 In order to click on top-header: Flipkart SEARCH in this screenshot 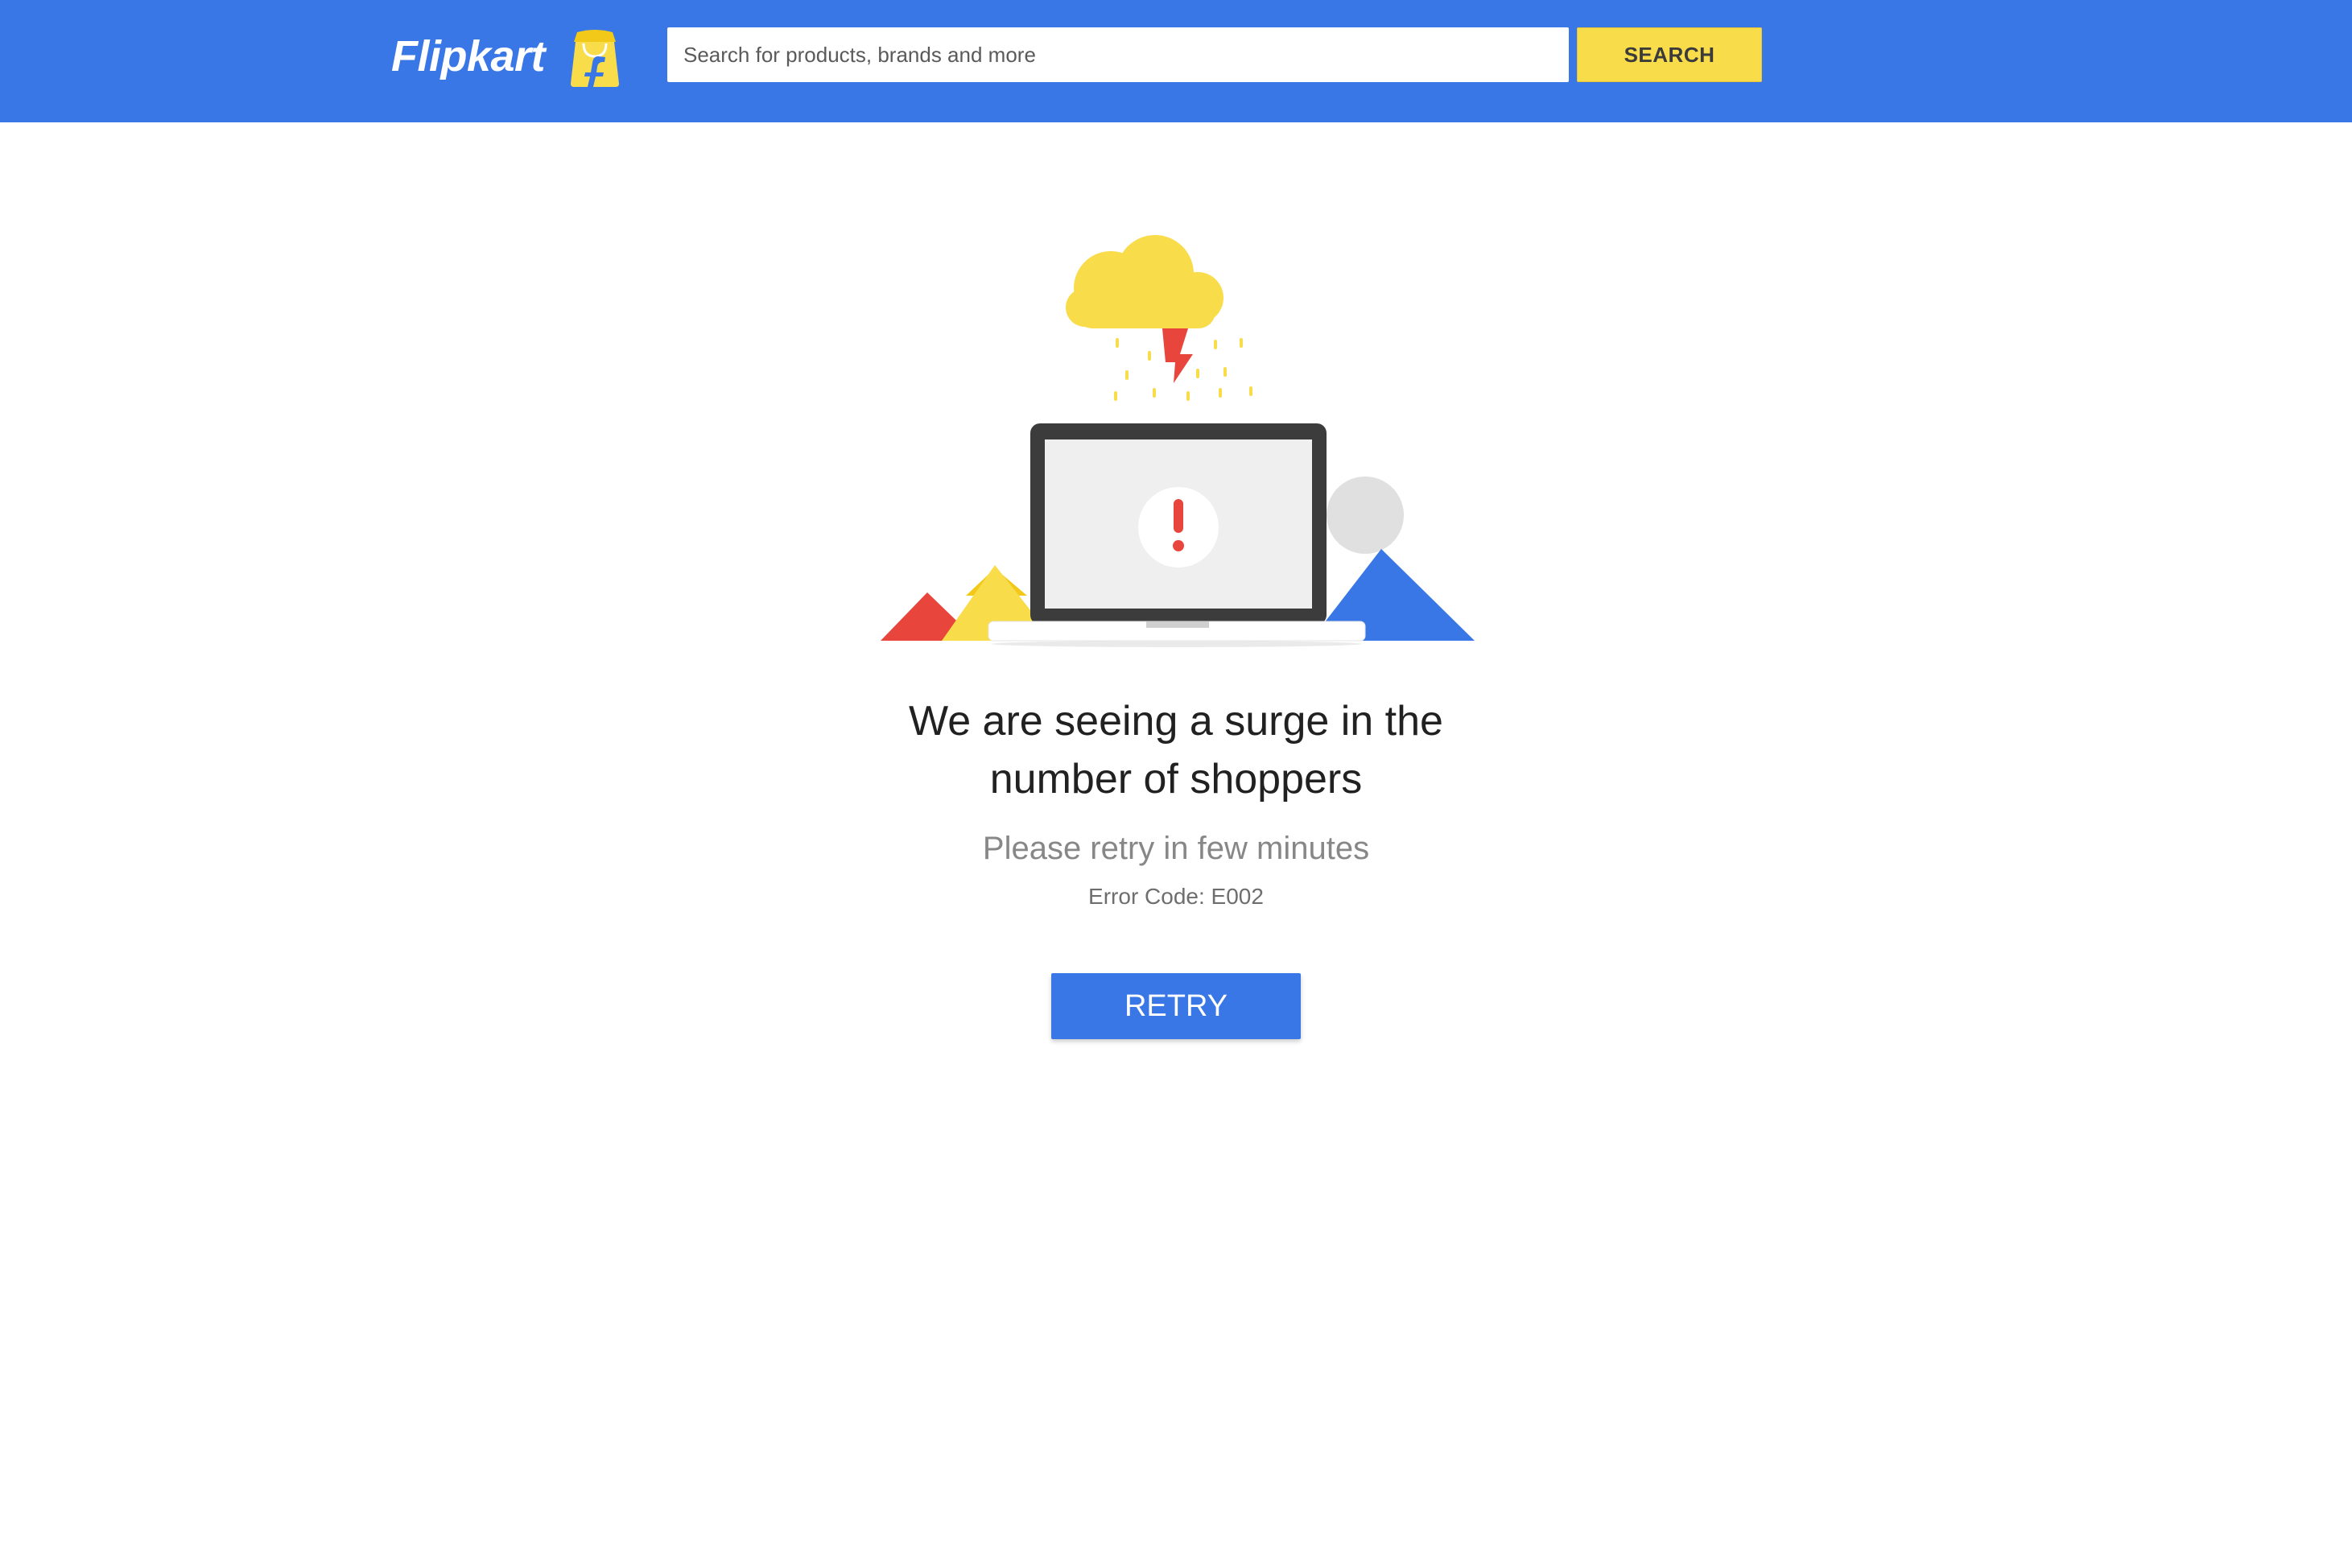, I will do `click(1176, 61)`.